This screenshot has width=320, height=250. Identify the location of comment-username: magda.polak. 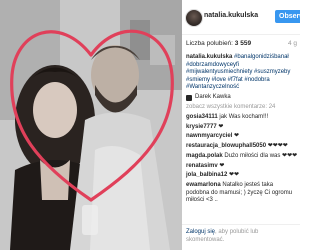
(204, 156).